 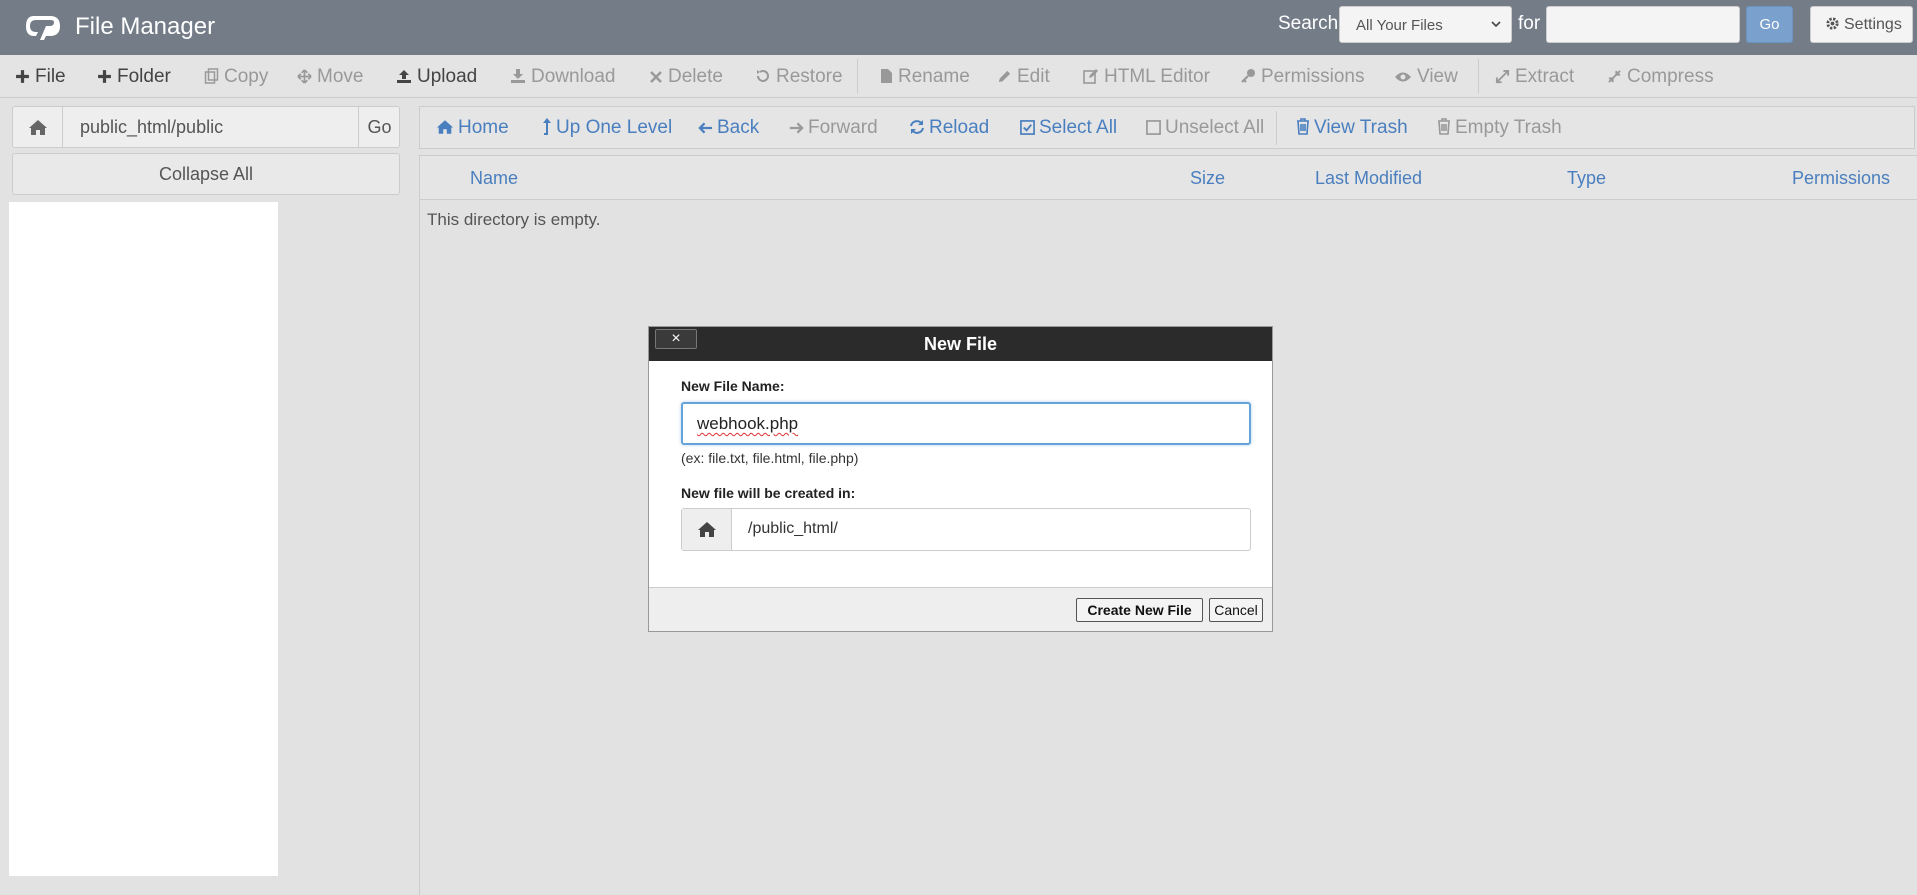 I want to click on extract-label: Extract, so click(x=1545, y=76).